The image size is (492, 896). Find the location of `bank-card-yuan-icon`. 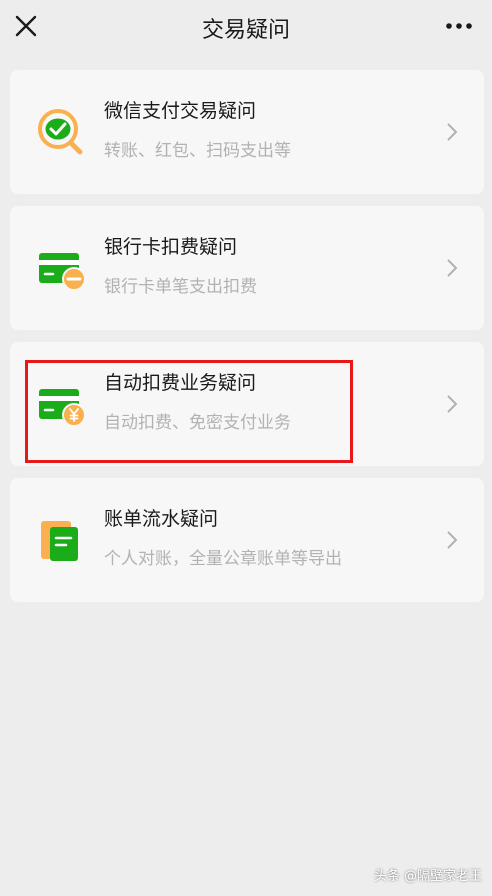

bank-card-yuan-icon is located at coordinates (62, 408).